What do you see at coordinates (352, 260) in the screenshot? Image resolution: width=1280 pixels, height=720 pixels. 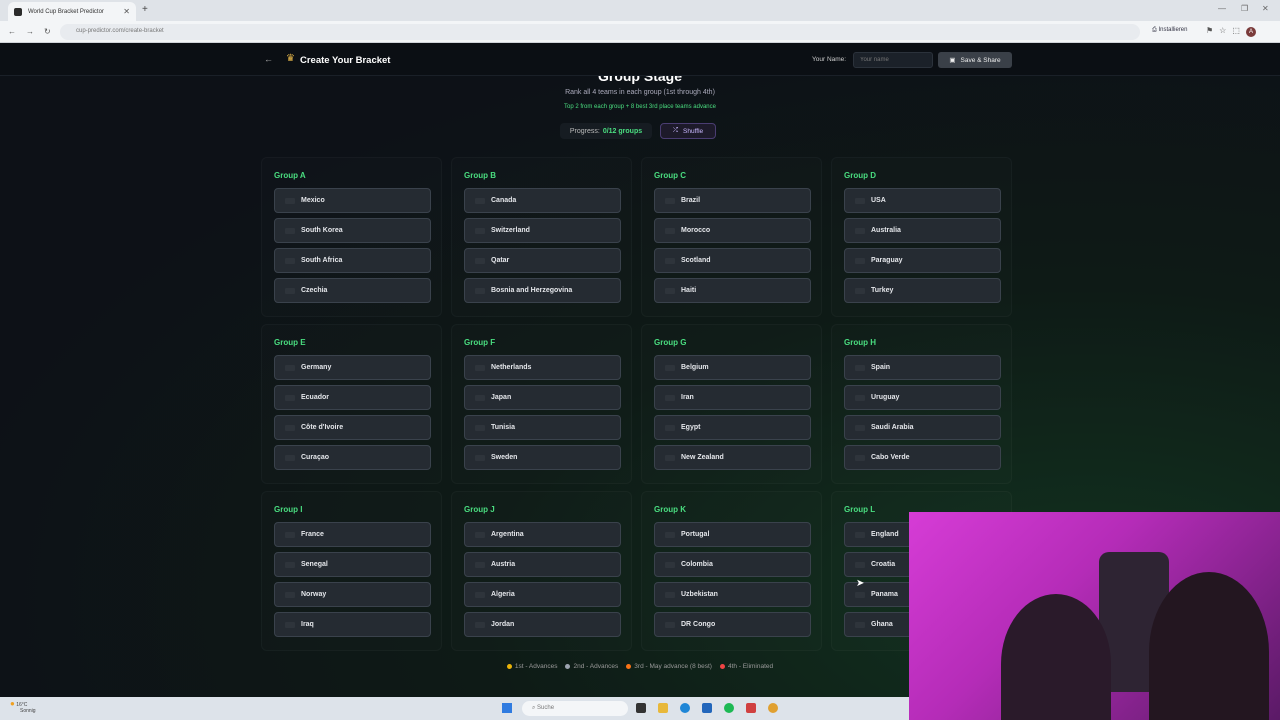 I see `team-slot: South Africa` at bounding box center [352, 260].